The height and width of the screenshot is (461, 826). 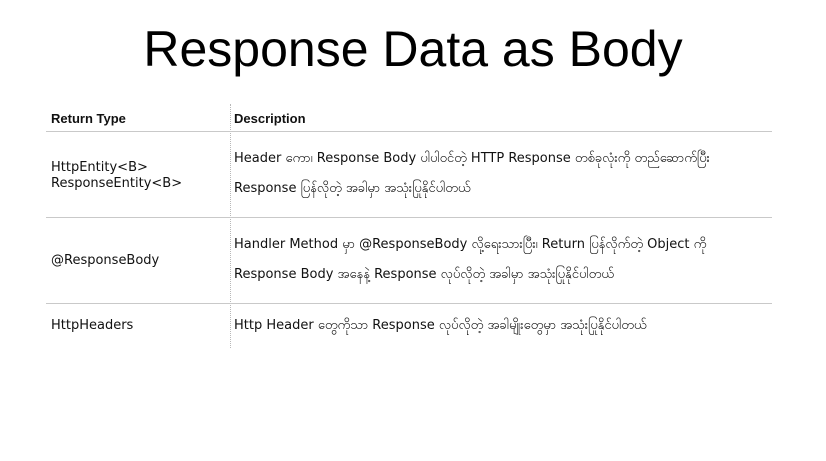 I want to click on return-type-cell: HttpEntity<B> ResponseEntity<B>, so click(x=116, y=176).